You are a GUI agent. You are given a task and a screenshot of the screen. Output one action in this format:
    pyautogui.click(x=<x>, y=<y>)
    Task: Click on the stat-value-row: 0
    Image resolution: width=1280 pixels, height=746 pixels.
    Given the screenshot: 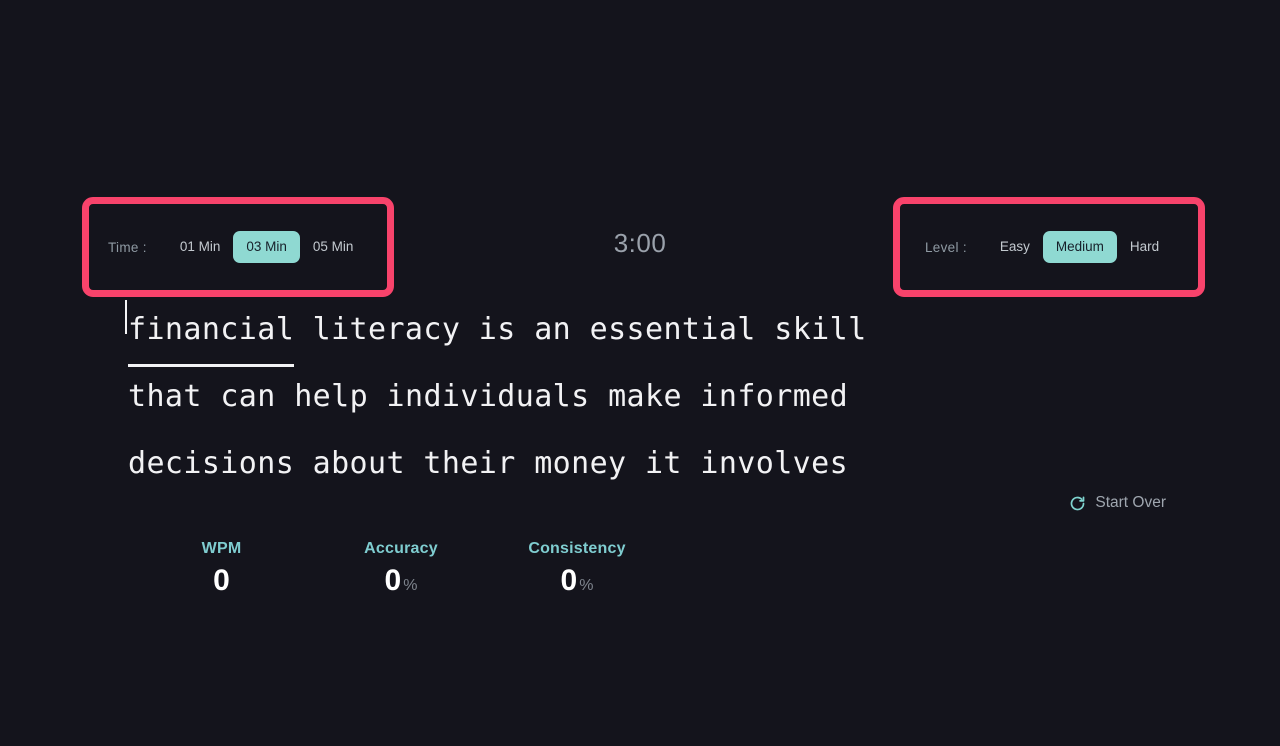 What is the action you would take?
    pyautogui.click(x=221, y=581)
    